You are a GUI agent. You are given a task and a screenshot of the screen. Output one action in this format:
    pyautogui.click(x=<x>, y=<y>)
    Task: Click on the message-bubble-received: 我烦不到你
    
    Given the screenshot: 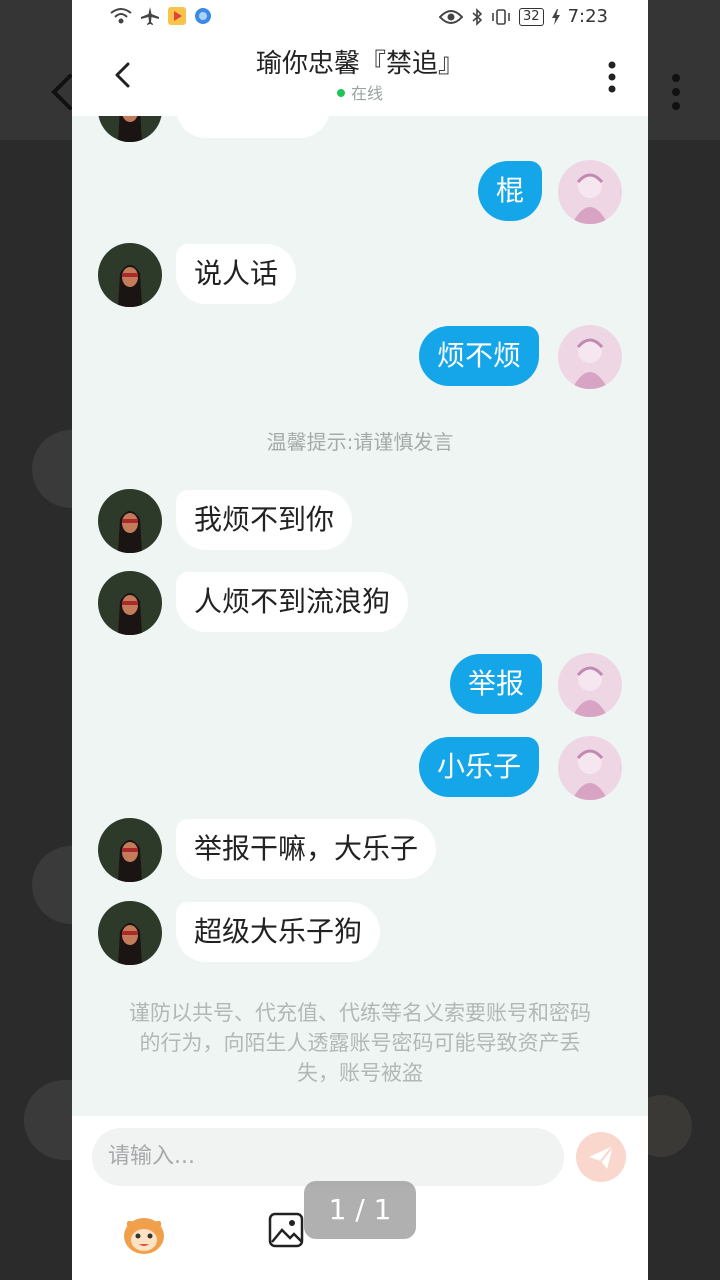 What is the action you would take?
    pyautogui.click(x=264, y=520)
    